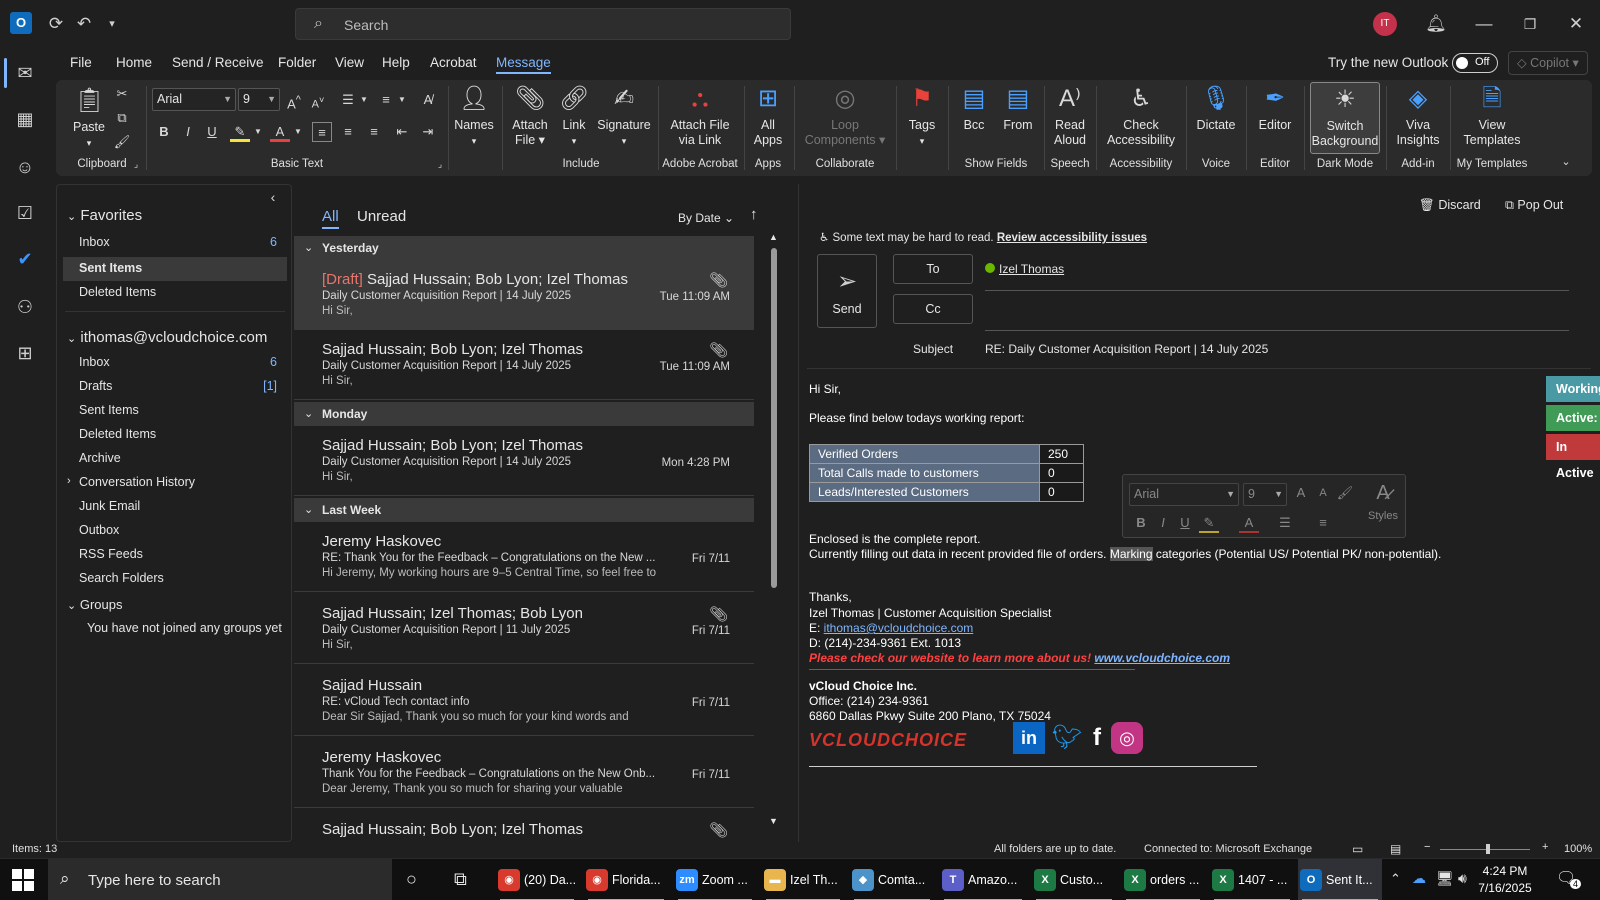  Describe the element at coordinates (69, 481) in the screenshot. I see `chevron-right-icon: ›` at that location.